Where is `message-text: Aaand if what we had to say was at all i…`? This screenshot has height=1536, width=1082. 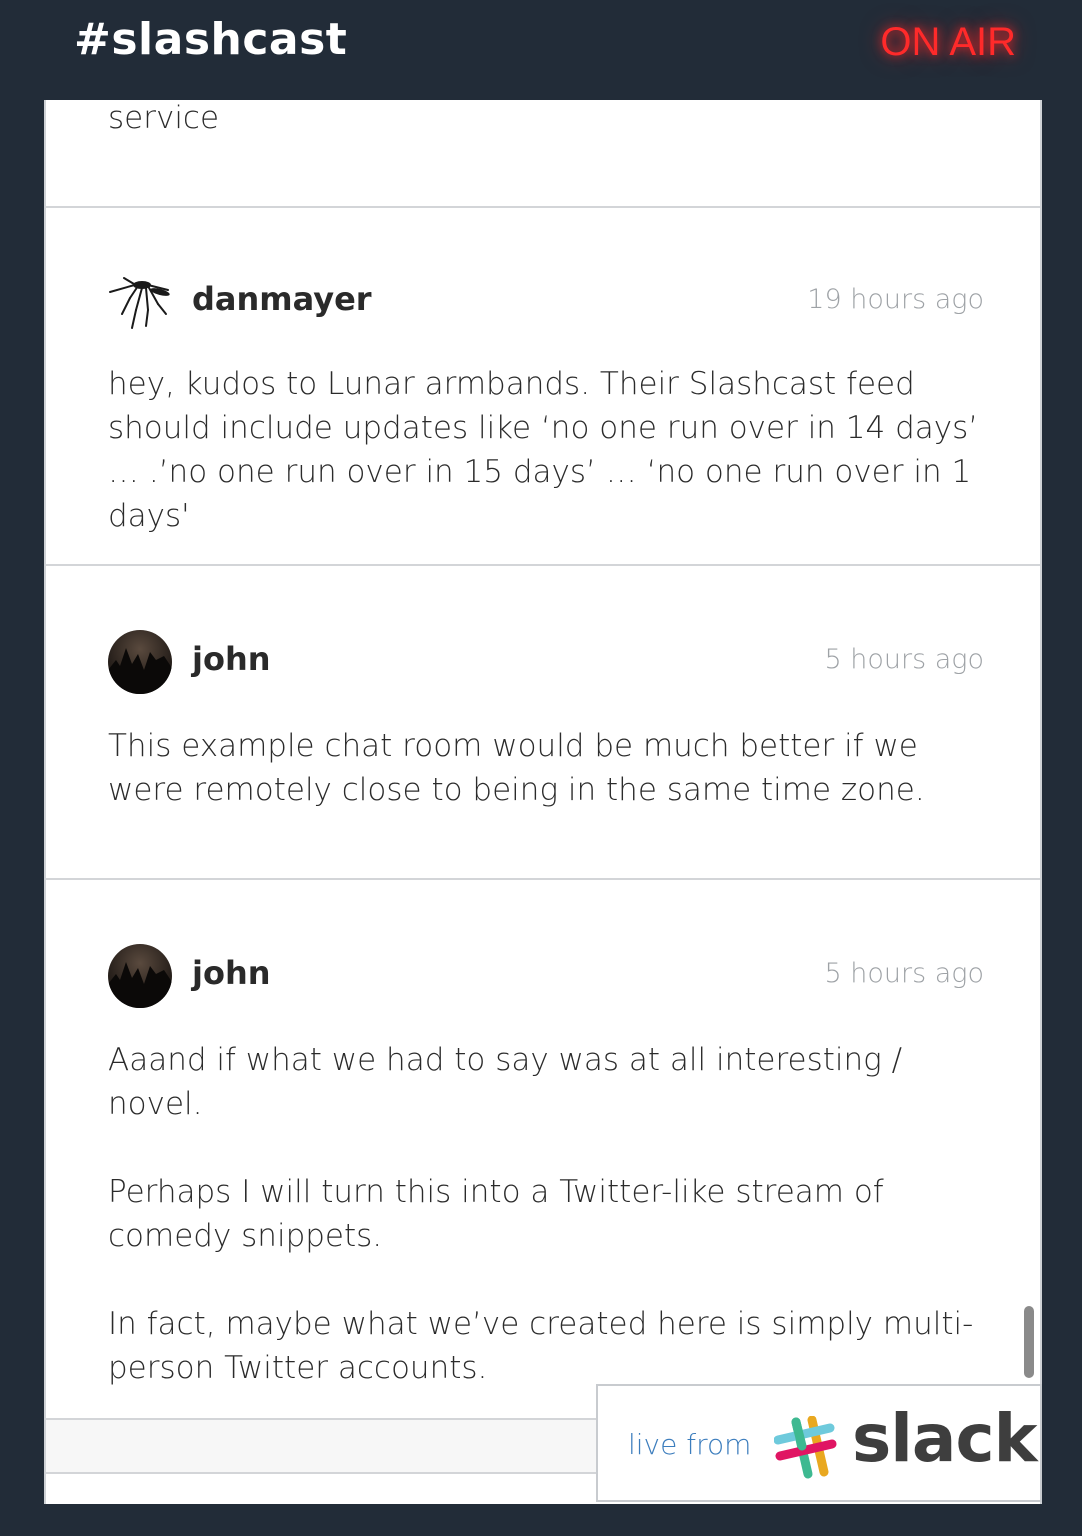 message-text: Aaand if what we had to say was at all i… is located at coordinates (505, 1082).